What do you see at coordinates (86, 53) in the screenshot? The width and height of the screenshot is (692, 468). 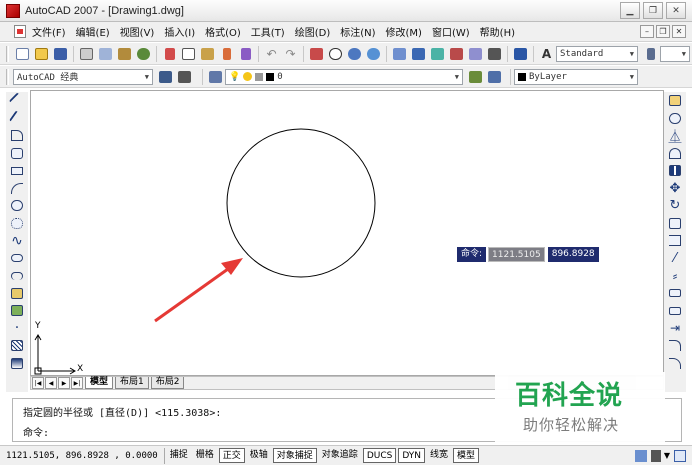 I see `print-icon` at bounding box center [86, 53].